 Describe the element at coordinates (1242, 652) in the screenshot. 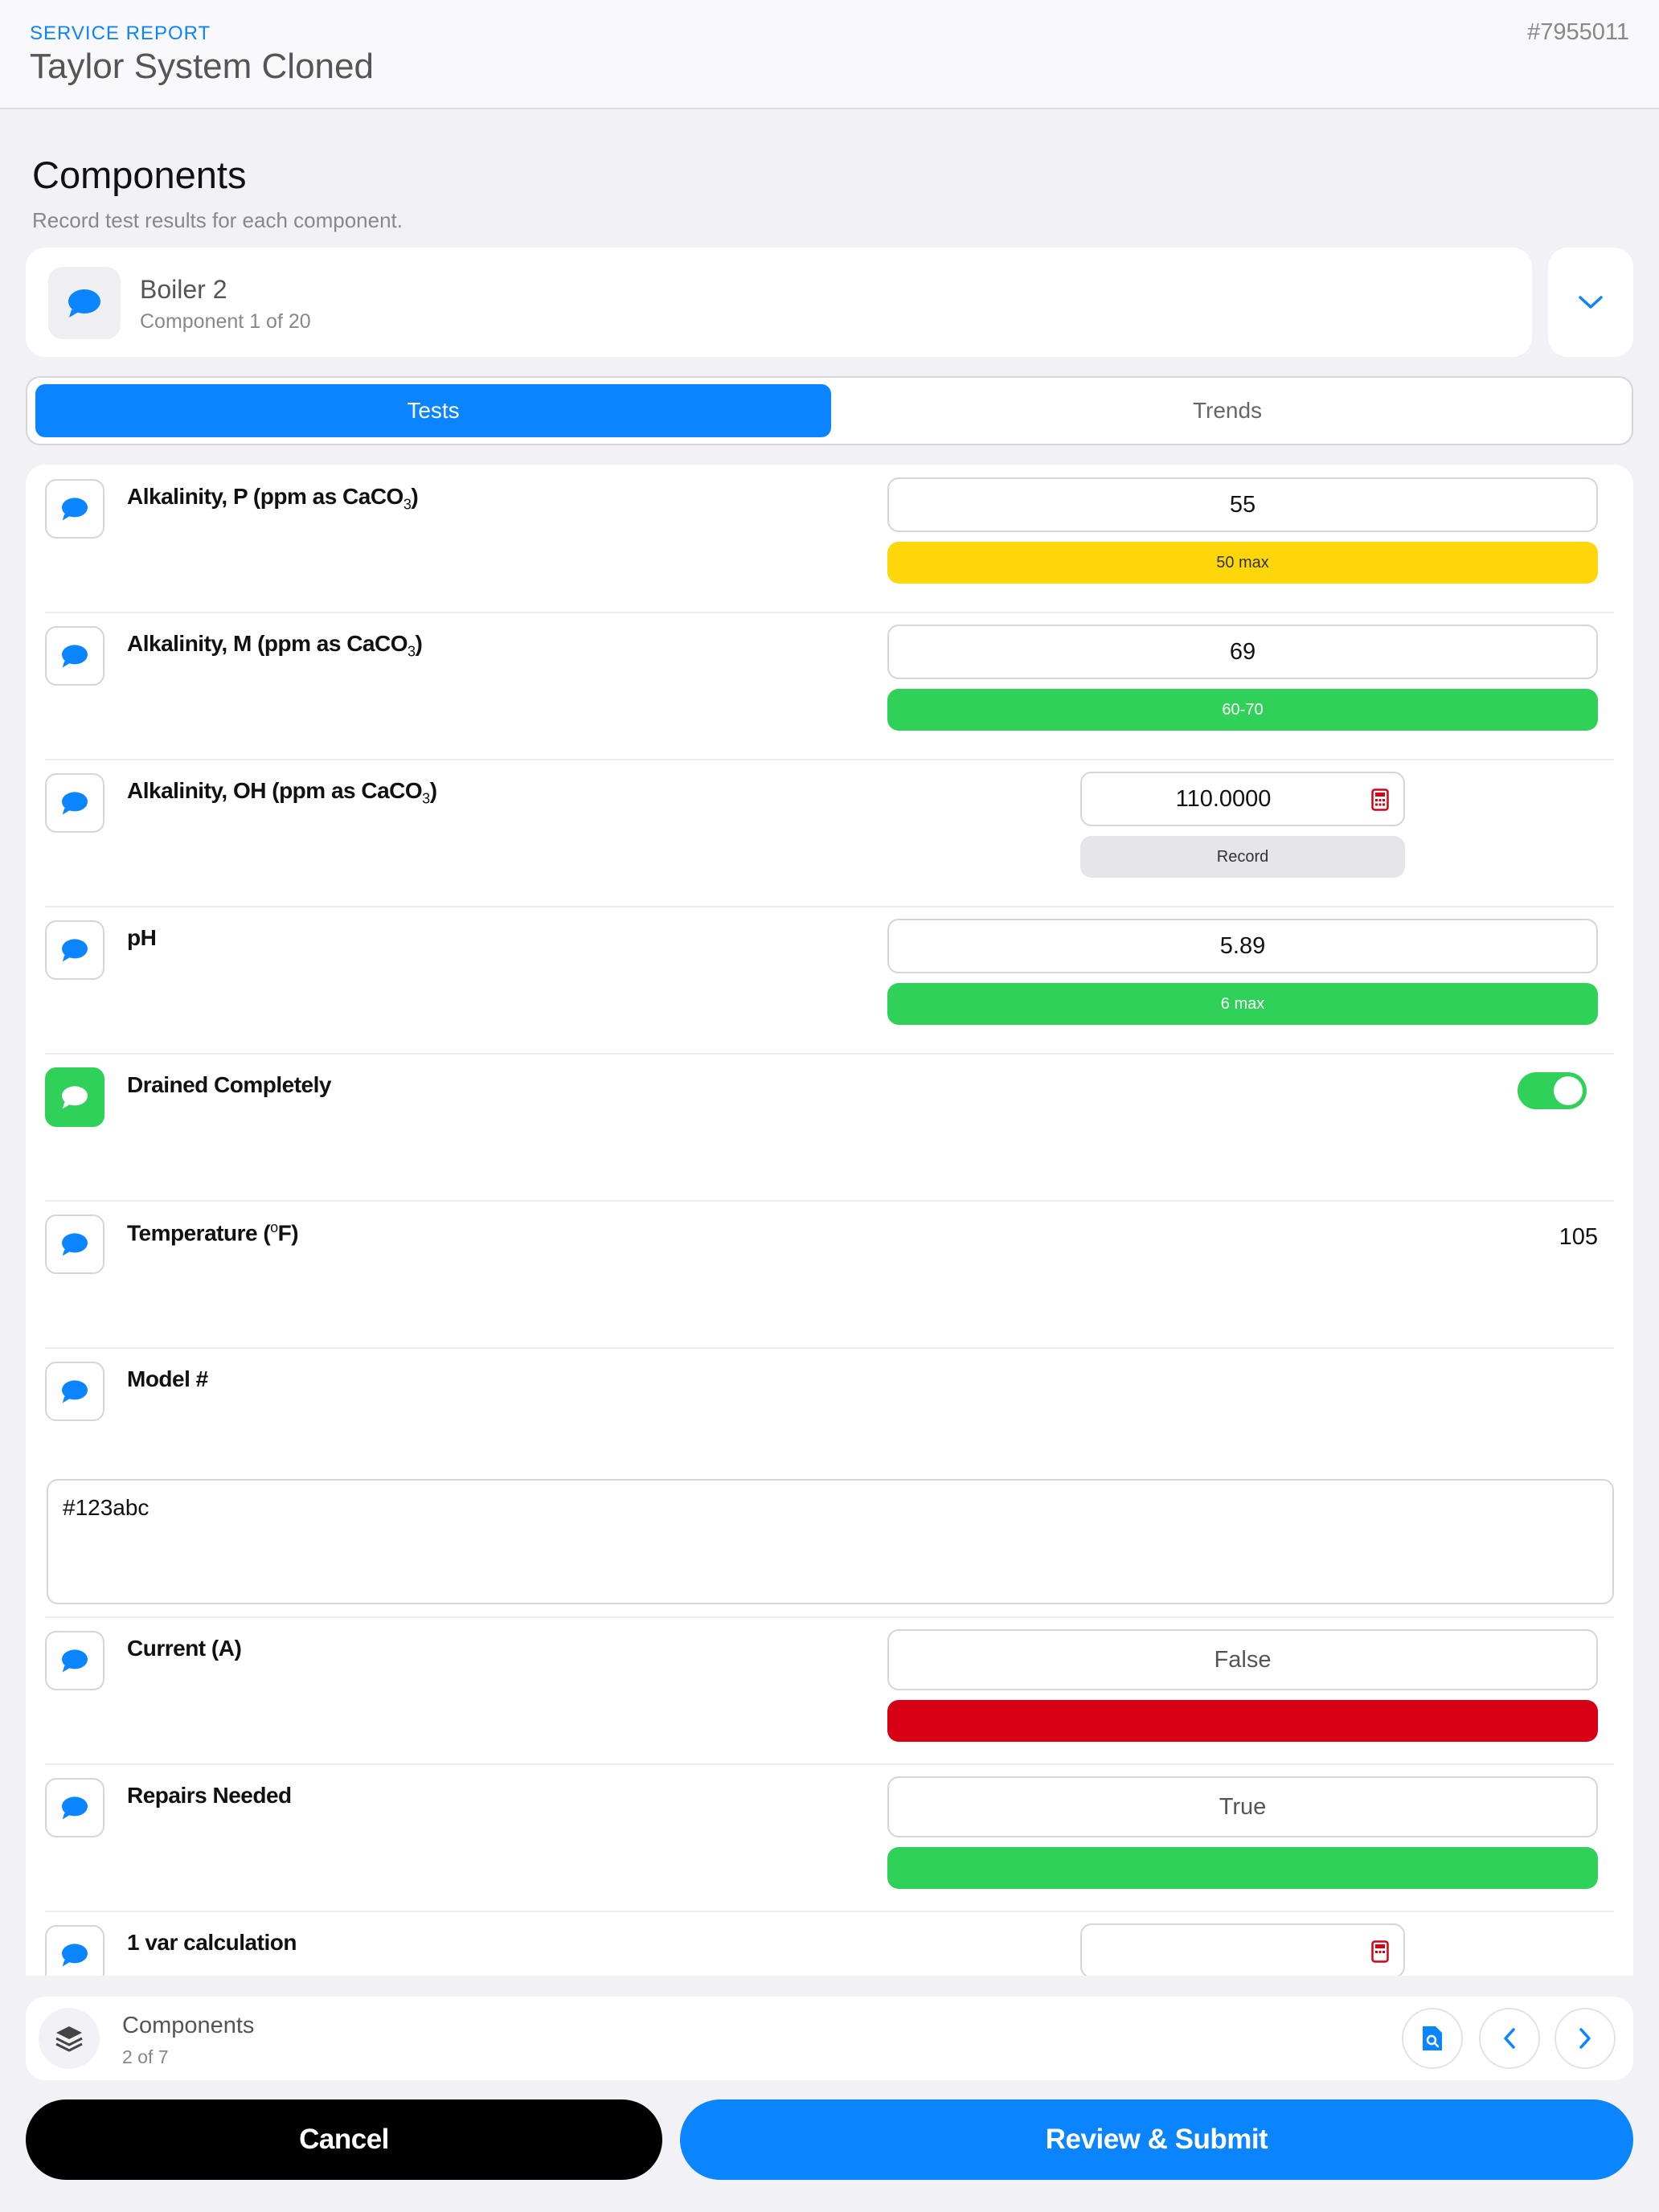

I see `test-value-input: 69` at that location.